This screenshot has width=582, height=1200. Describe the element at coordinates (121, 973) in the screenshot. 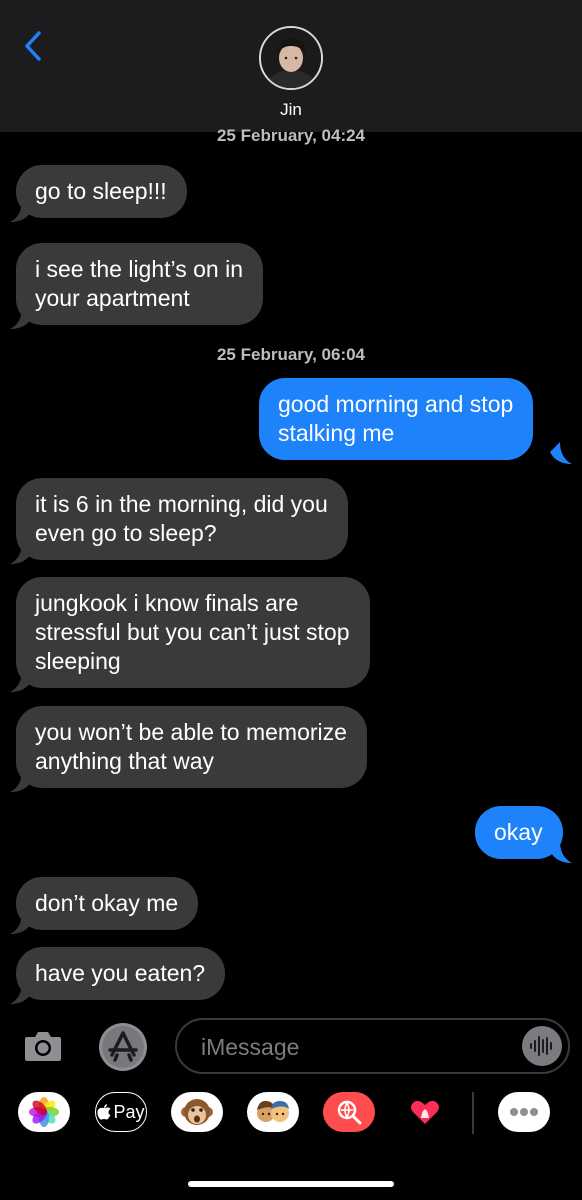

I see `incoming-message-bubble: have you eaten?` at that location.